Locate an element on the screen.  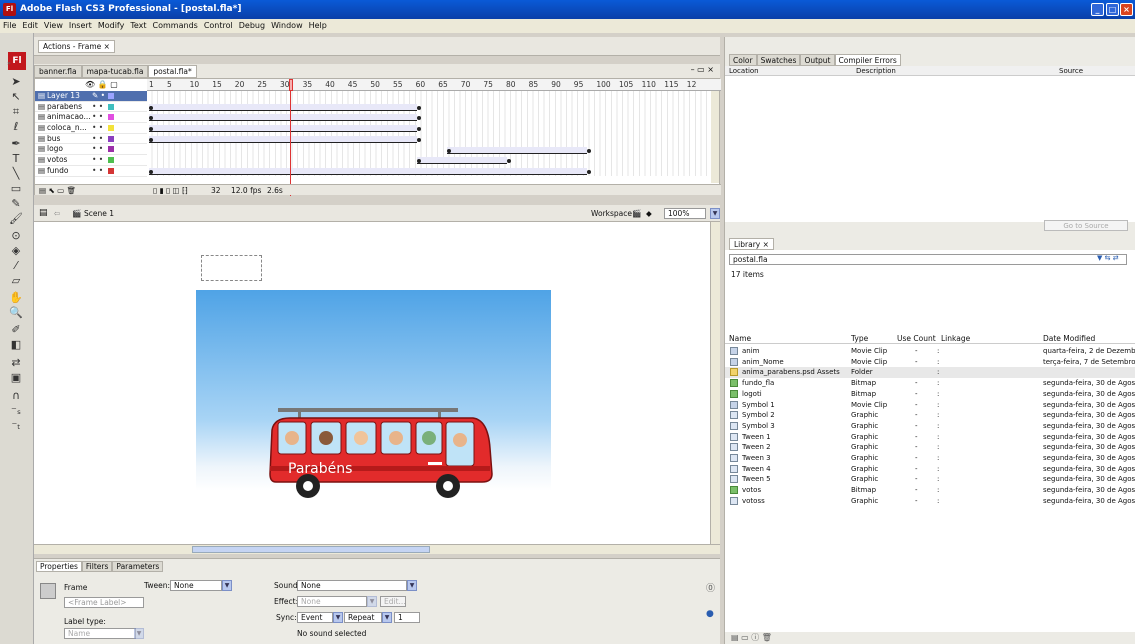
eyedropper-tool-icon: ⁄ is located at coordinates (16, 266).